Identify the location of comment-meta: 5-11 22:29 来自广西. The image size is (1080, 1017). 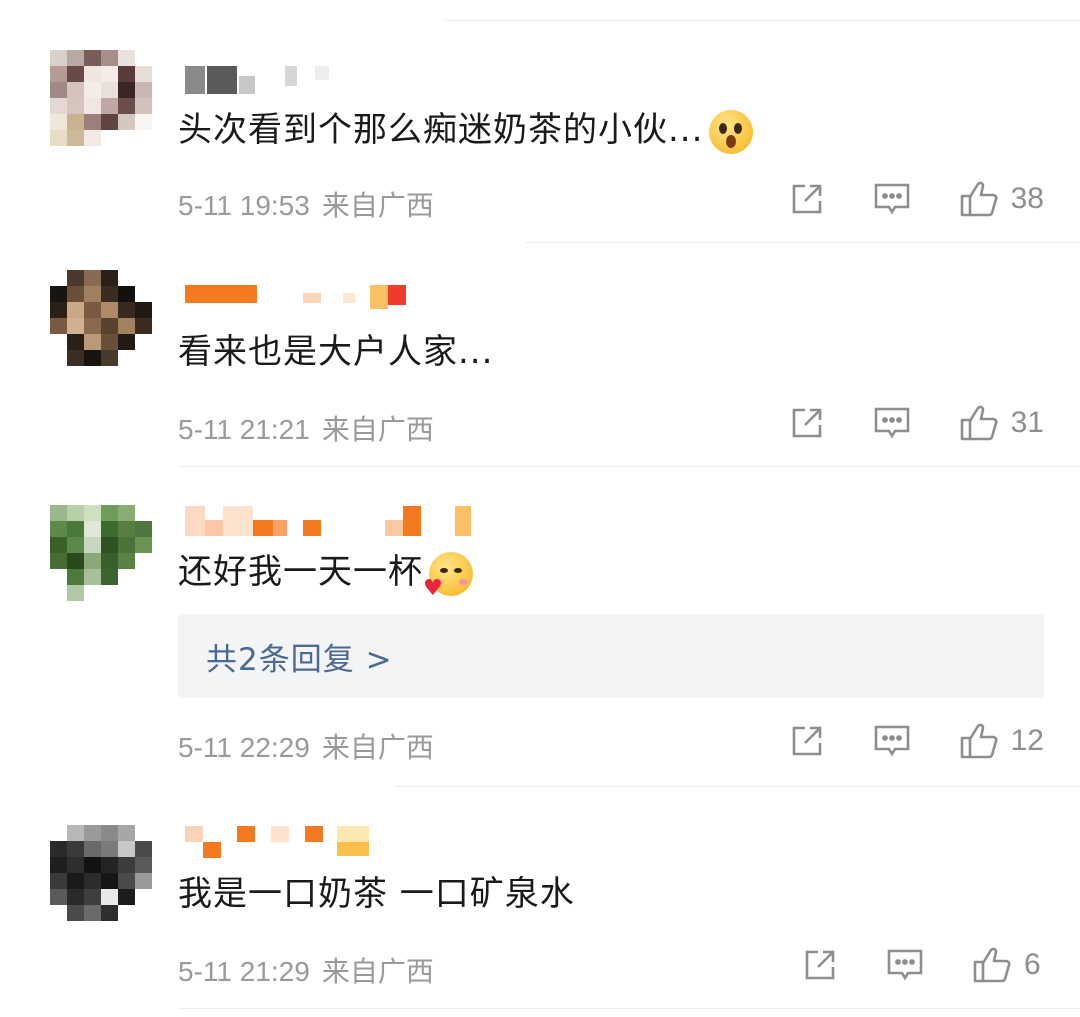
(306, 746).